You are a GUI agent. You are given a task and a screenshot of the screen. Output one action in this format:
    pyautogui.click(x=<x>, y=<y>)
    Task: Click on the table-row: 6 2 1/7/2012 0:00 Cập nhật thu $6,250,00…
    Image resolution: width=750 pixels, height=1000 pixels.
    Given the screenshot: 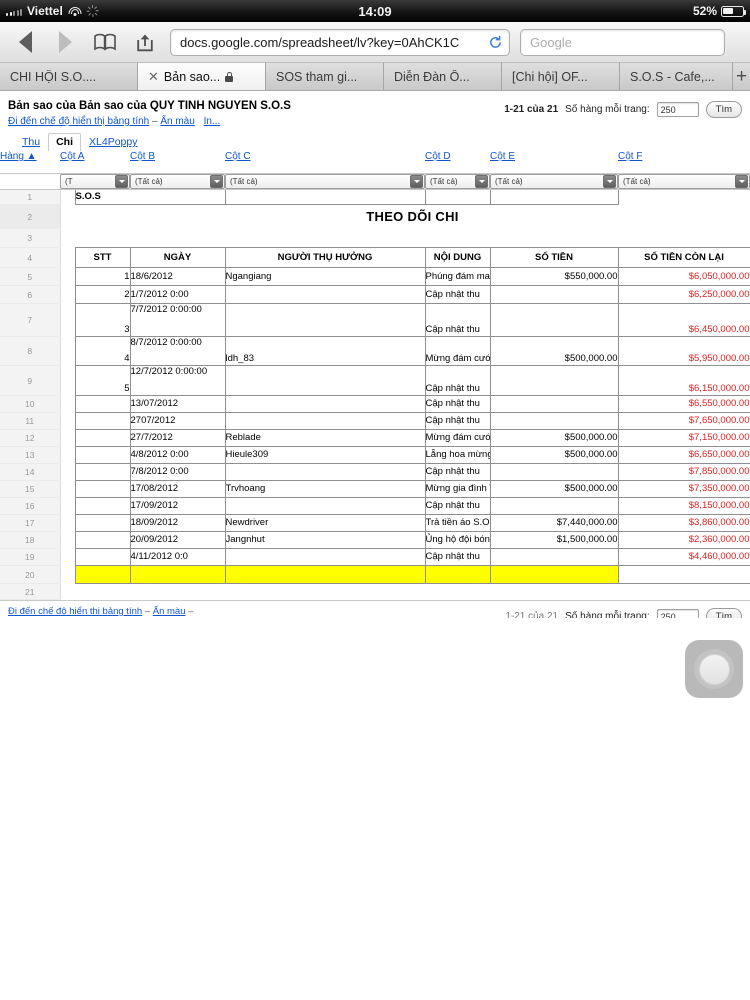 What is the action you would take?
    pyautogui.click(x=375, y=294)
    